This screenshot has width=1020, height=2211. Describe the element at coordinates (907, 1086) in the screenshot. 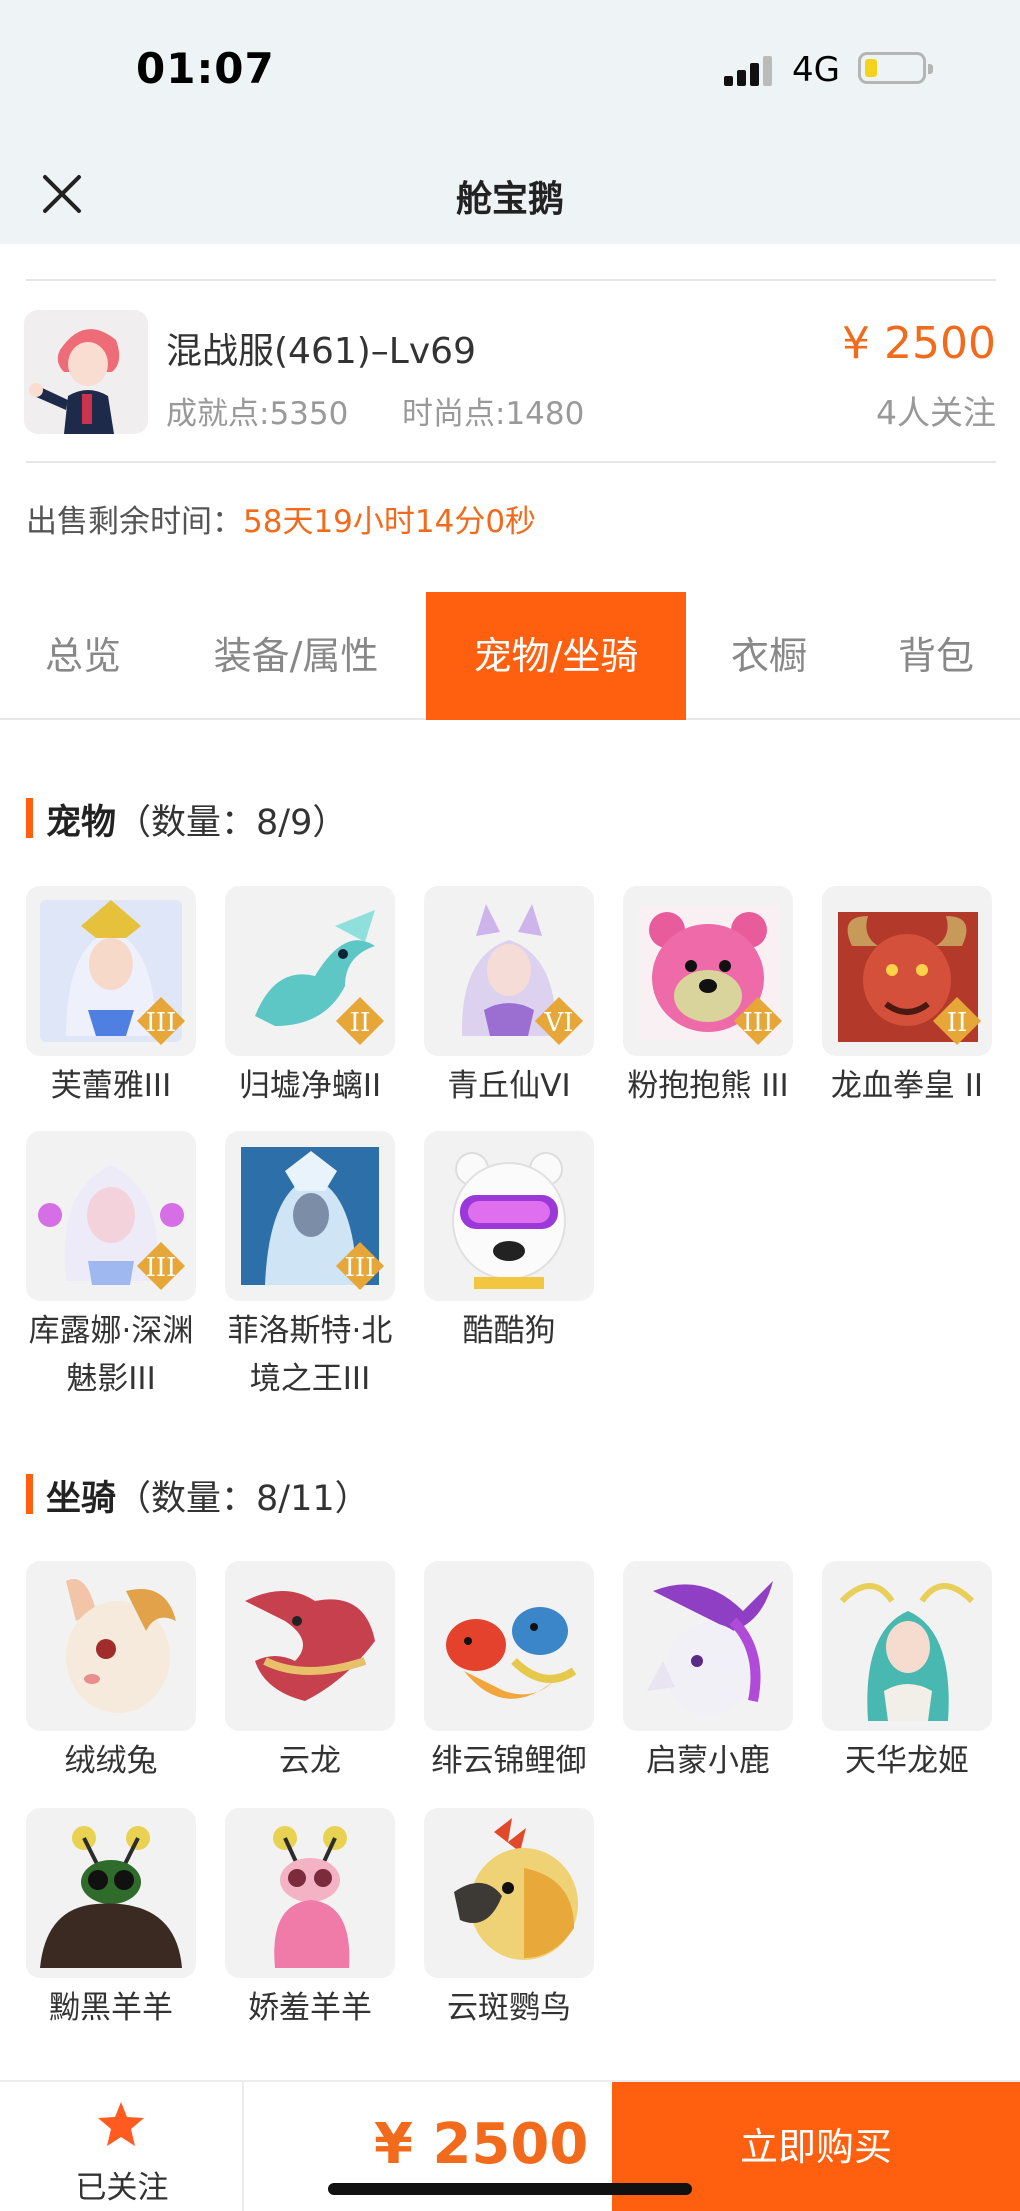

I see `pet-name: 龙血拳皇 II` at that location.